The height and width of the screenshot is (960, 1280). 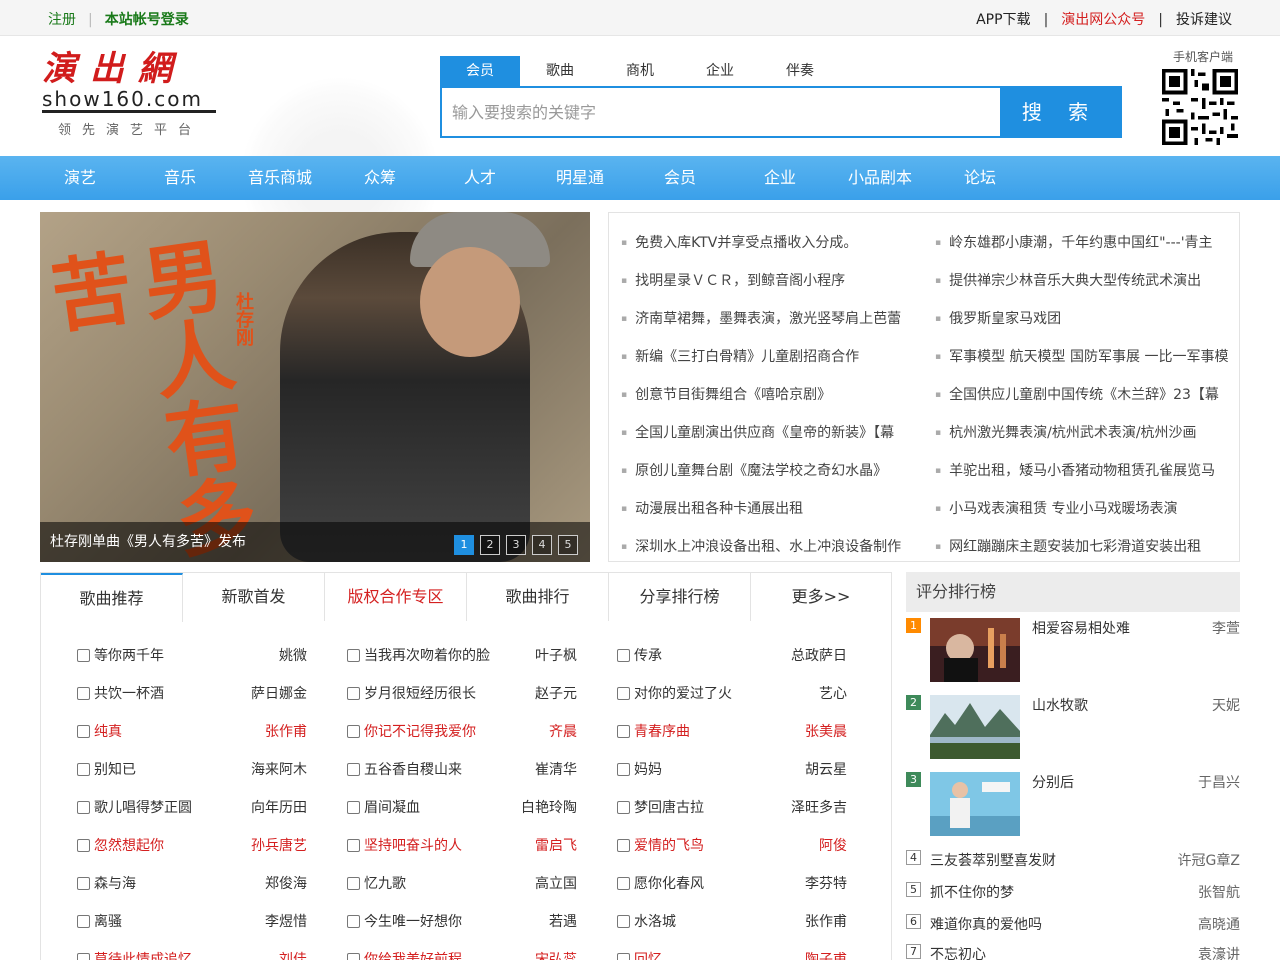 I want to click on nav-star: 明星通, so click(x=580, y=178).